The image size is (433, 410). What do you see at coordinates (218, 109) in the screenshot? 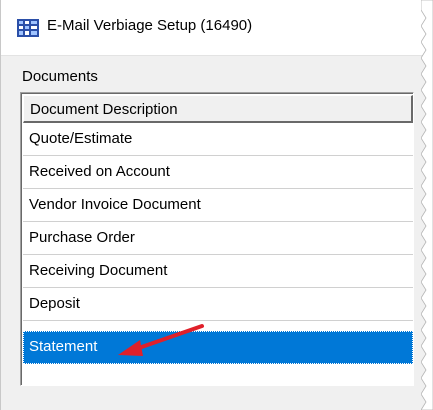
I see `column-header-document-description: Document Description` at bounding box center [218, 109].